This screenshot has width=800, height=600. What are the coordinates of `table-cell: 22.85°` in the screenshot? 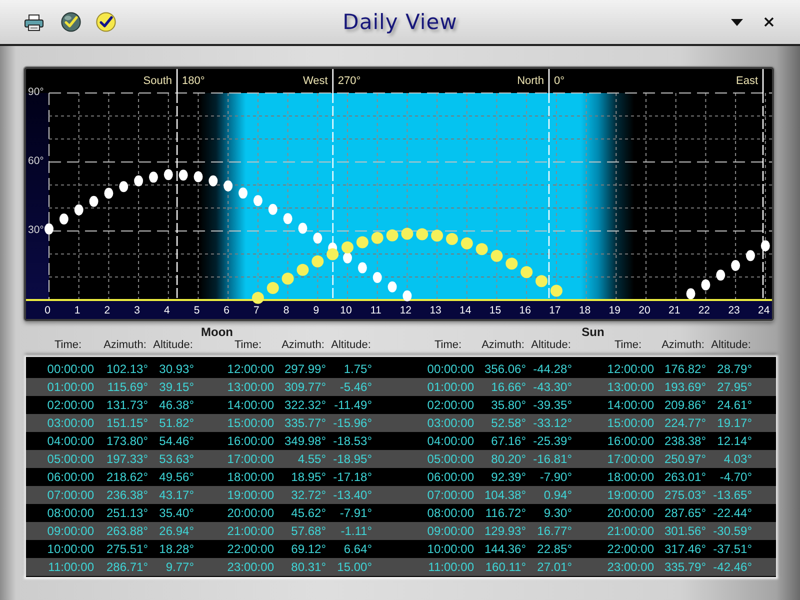 It's located at (554, 549).